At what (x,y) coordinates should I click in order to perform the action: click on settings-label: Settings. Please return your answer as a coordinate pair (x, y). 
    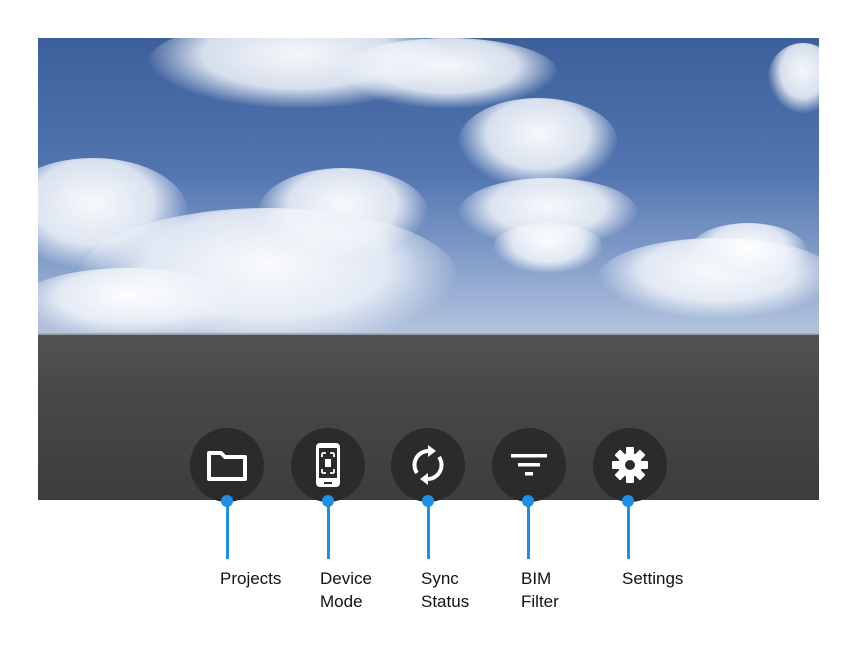
    Looking at the image, I should click on (653, 578).